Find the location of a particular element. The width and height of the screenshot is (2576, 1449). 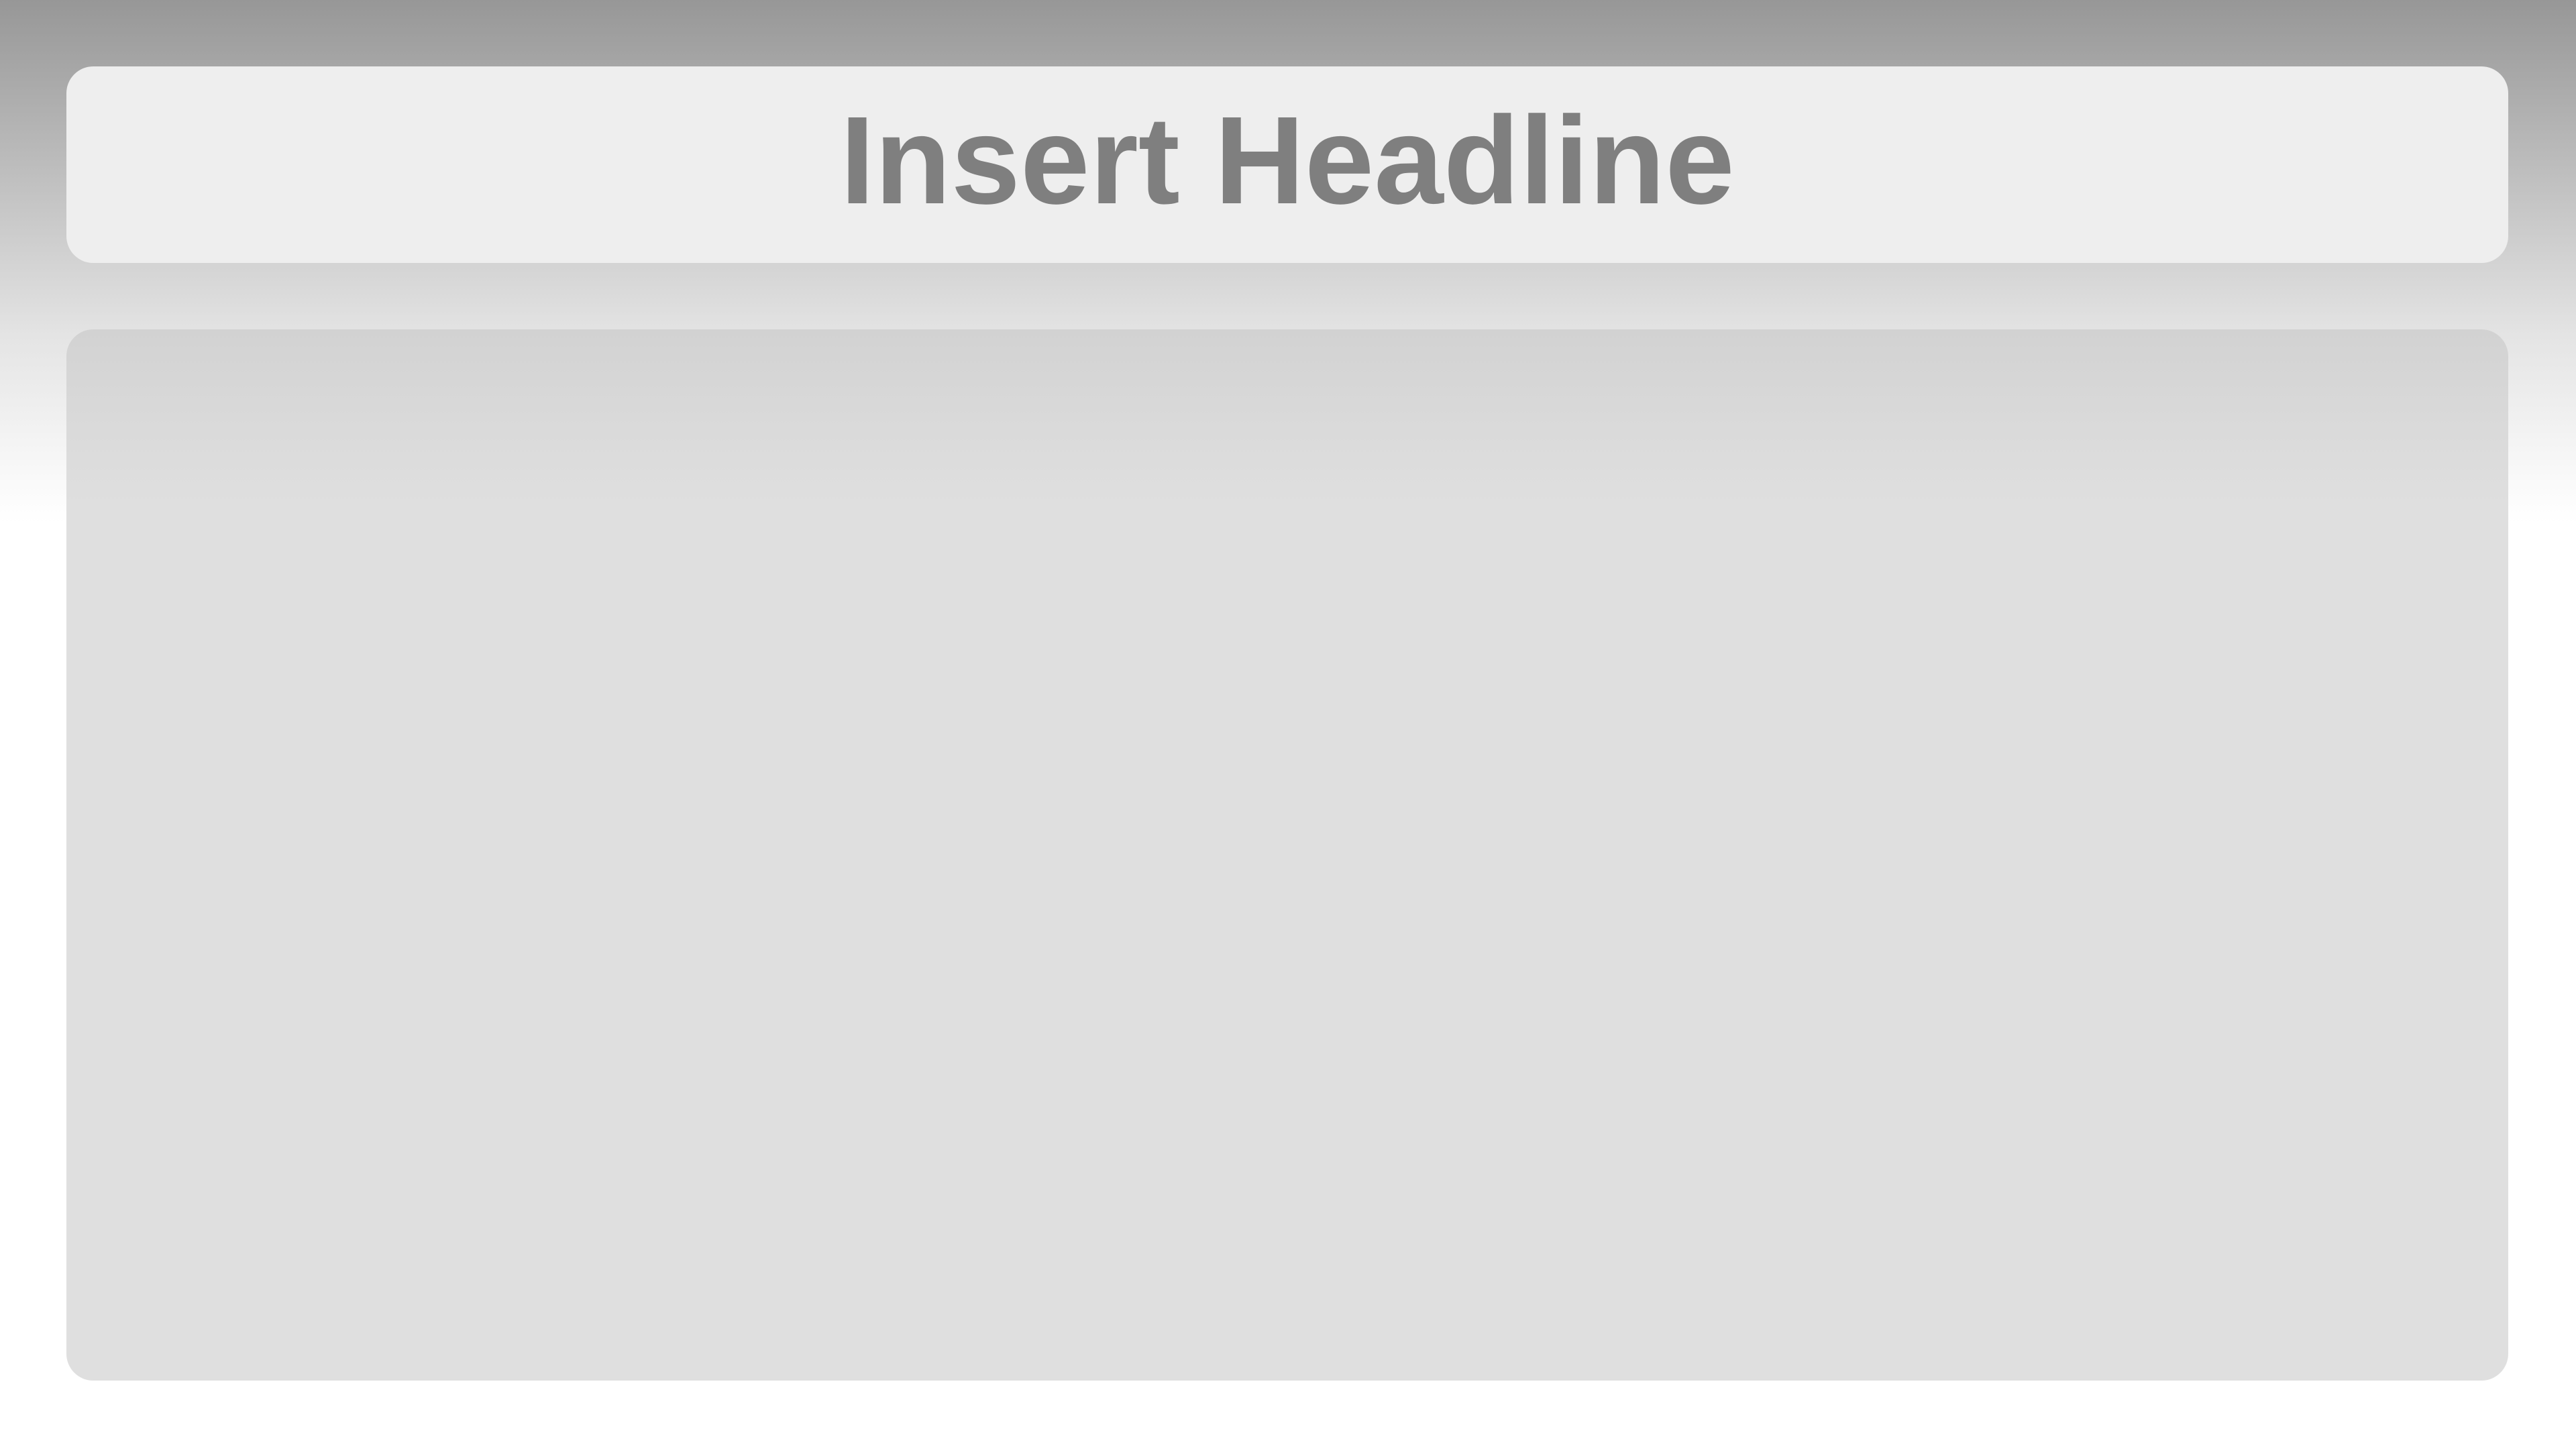

headline-box: Insert Headline is located at coordinates (1287, 164).